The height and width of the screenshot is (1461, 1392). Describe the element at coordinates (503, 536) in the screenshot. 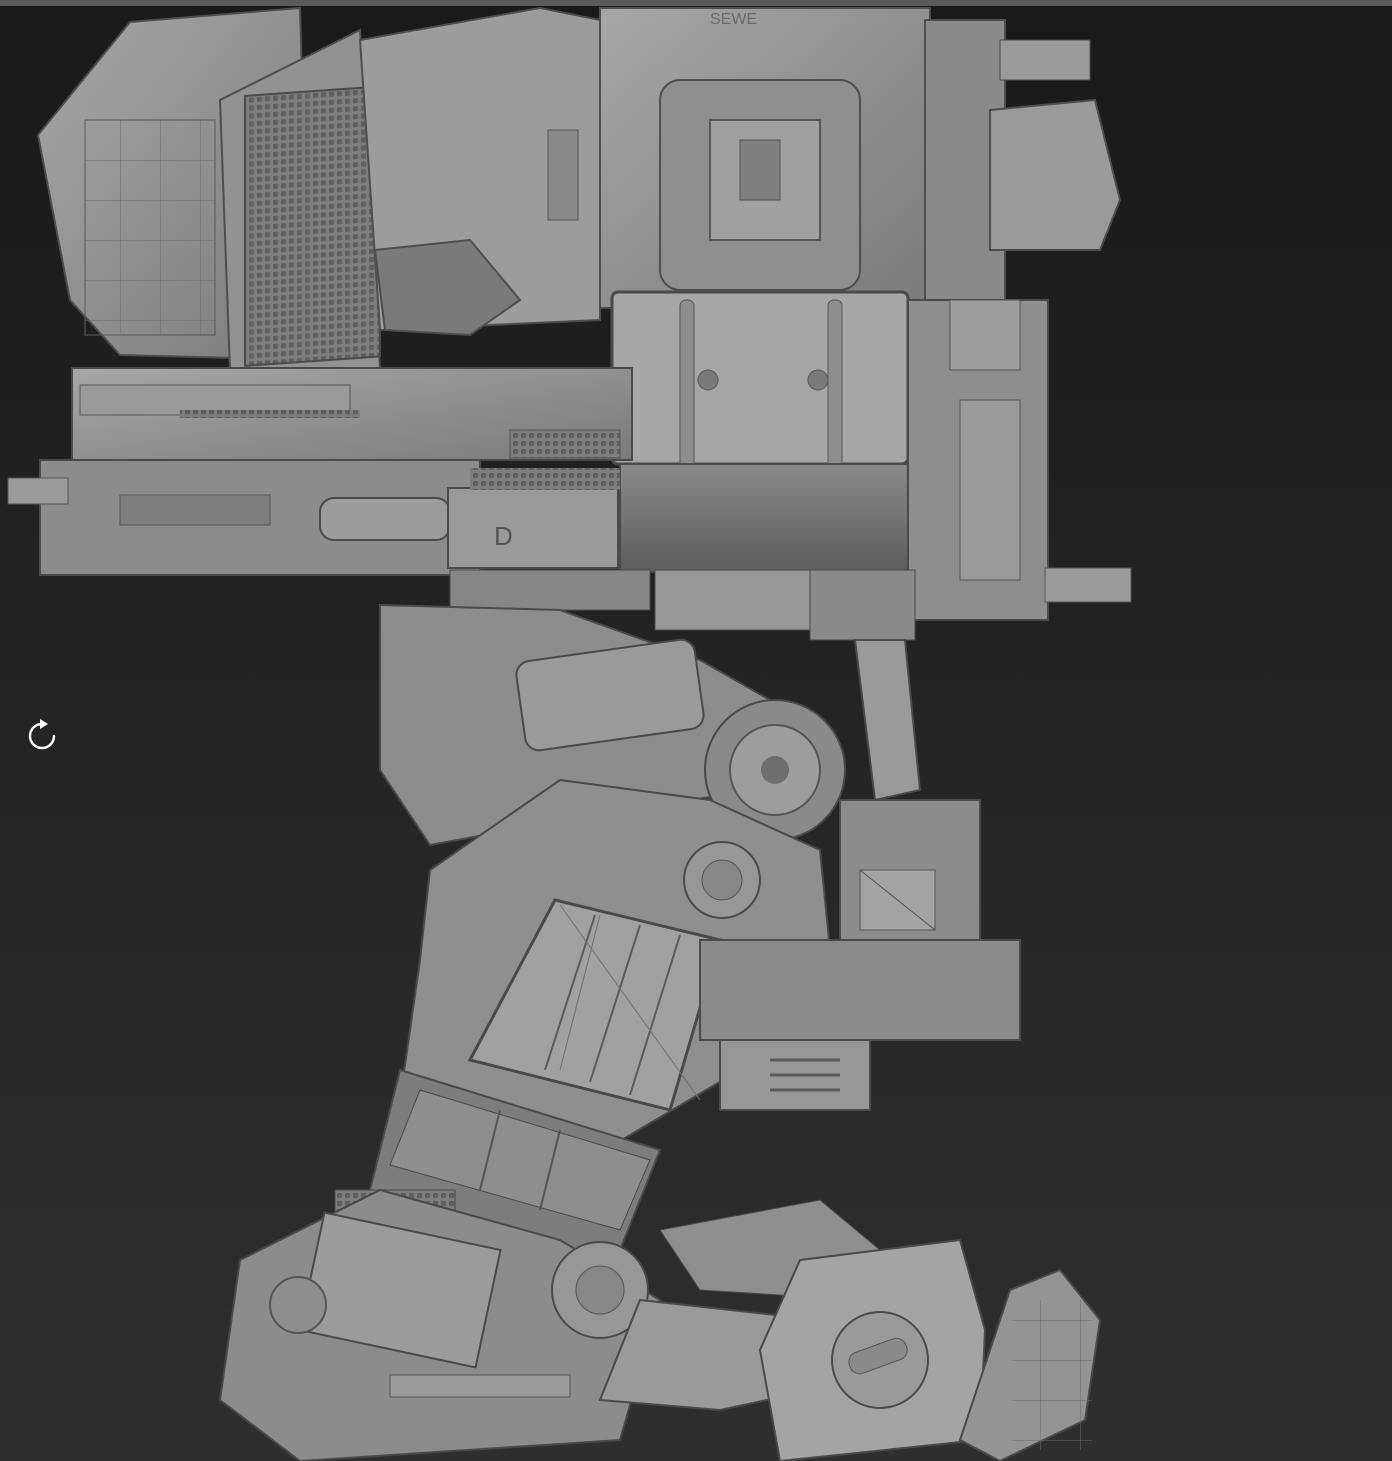

I see `hull-marking: D` at that location.